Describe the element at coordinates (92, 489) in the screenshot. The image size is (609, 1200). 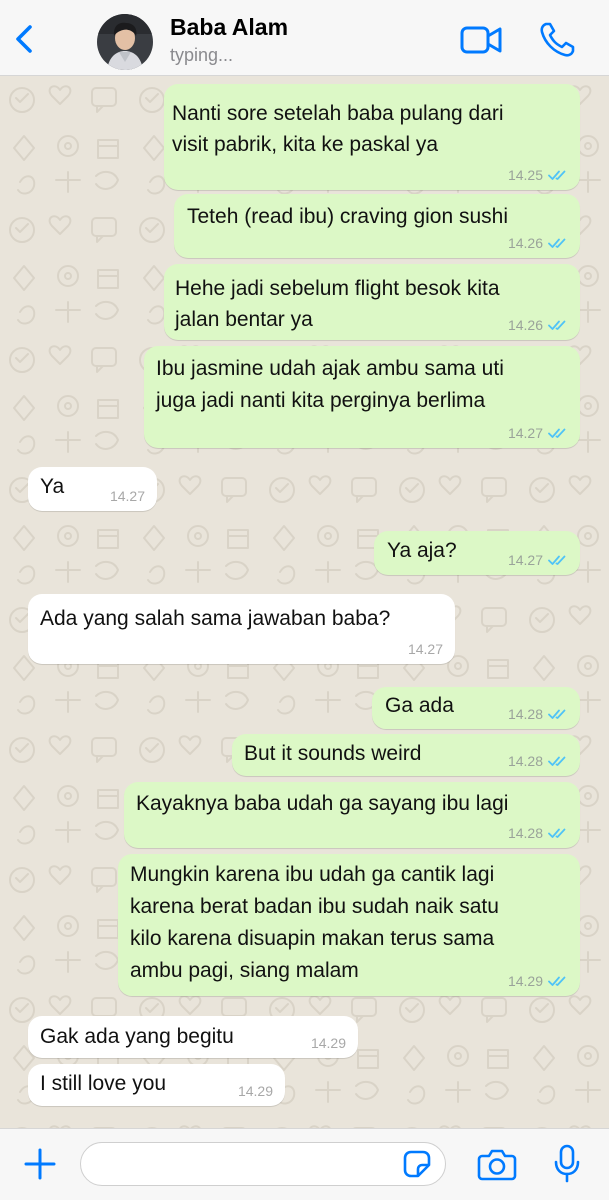
I see `incoming-message: Ya 14.27` at that location.